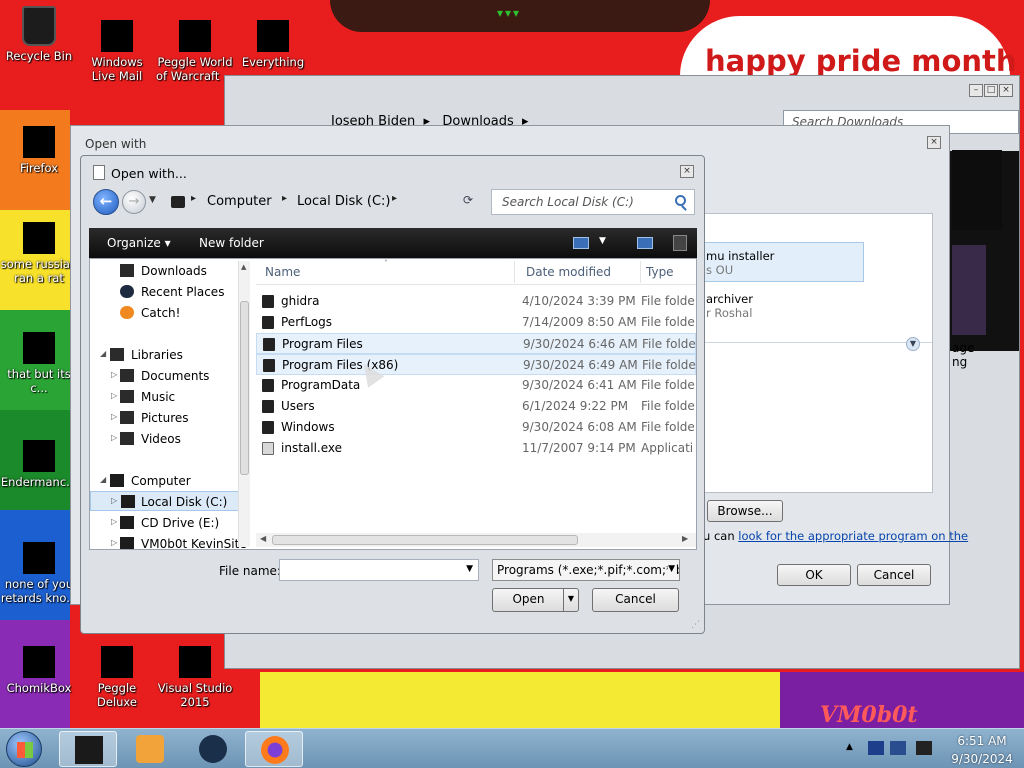 This screenshot has height=768, width=1024. What do you see at coordinates (680, 200) in the screenshot?
I see `search-icon` at bounding box center [680, 200].